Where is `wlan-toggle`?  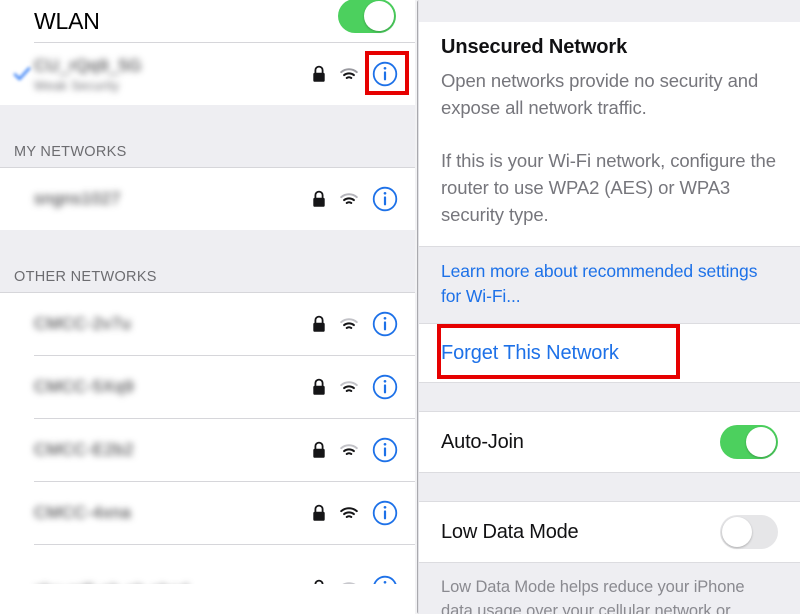 wlan-toggle is located at coordinates (367, 16).